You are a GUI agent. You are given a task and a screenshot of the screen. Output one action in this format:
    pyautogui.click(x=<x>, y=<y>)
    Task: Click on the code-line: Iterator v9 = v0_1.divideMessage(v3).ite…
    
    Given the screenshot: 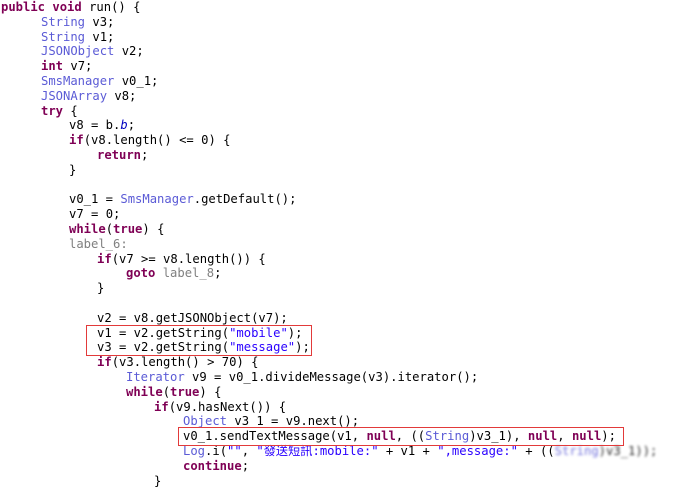 What is the action you would take?
    pyautogui.click(x=302, y=377)
    